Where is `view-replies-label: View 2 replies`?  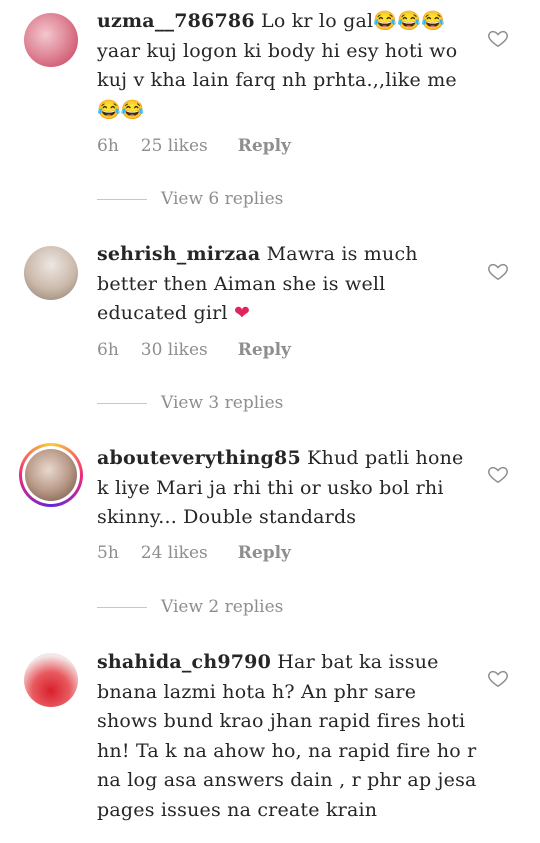
view-replies-label: View 2 replies is located at coordinates (222, 607).